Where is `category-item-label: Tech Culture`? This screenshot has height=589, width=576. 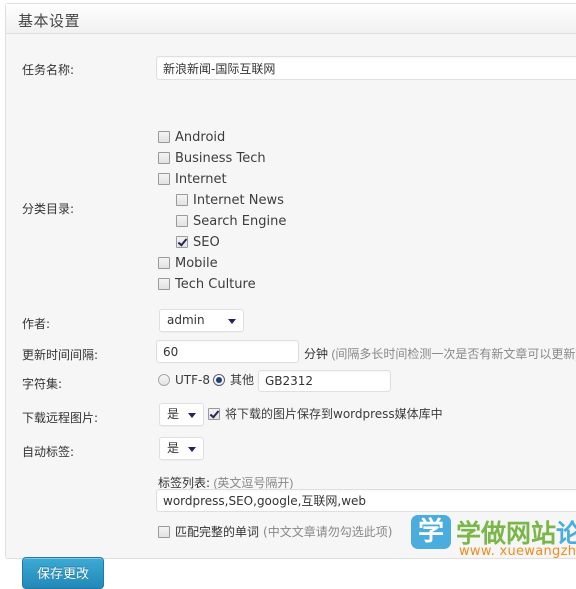
category-item-label: Tech Culture is located at coordinates (215, 284).